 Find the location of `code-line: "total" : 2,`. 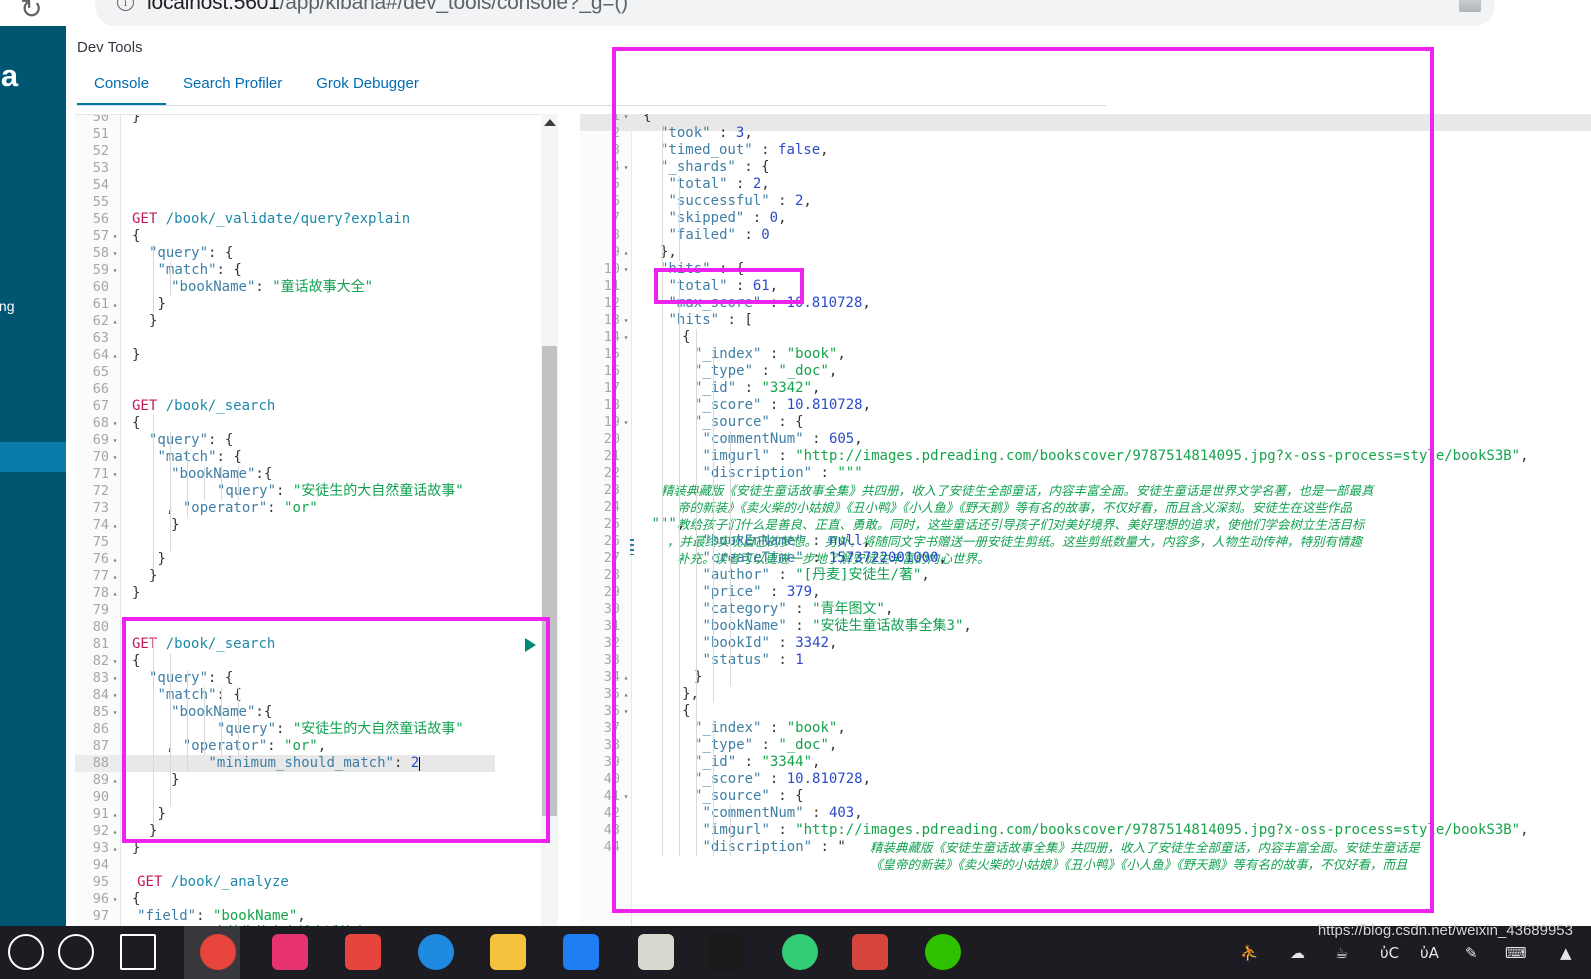

code-line: "total" : 2, is located at coordinates (719, 184).